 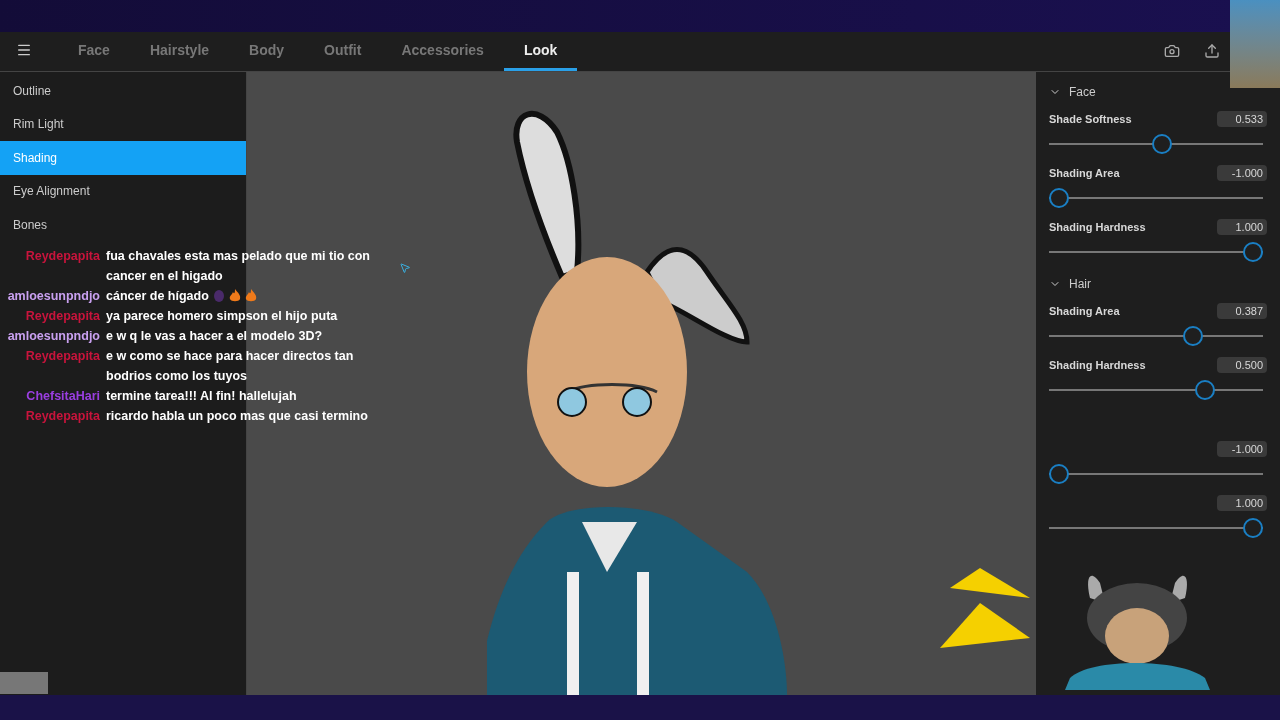 What do you see at coordinates (267, 51) in the screenshot?
I see `tab: Body` at bounding box center [267, 51].